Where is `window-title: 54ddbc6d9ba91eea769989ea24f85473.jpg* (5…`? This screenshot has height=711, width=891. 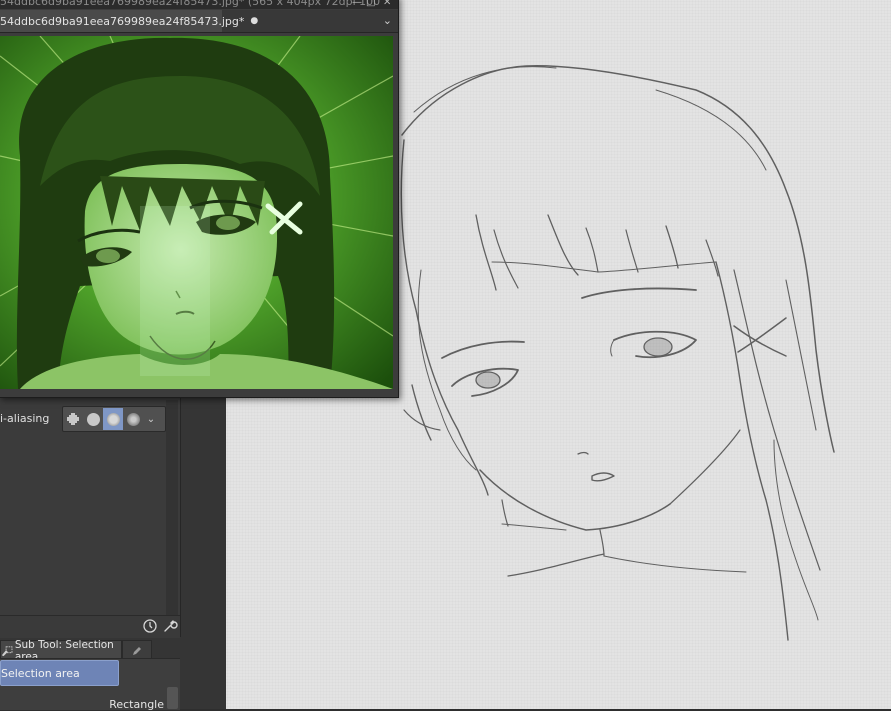 window-title: 54ddbc6d9ba91eea769989ea24f85473.jpg* (5… is located at coordinates (190, 4).